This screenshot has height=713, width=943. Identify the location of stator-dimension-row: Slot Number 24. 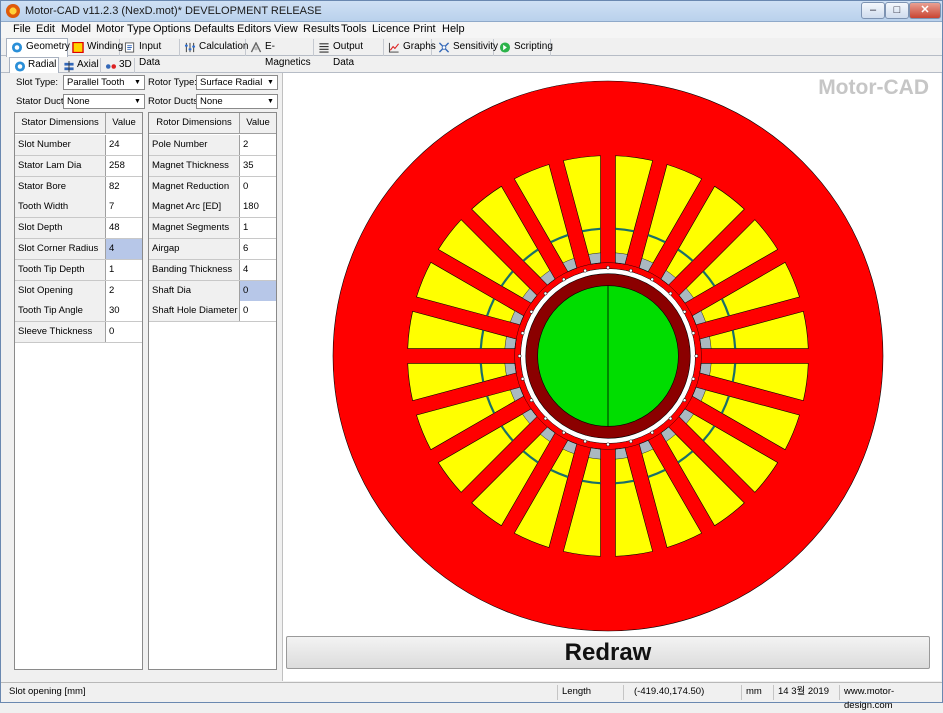
(78, 145).